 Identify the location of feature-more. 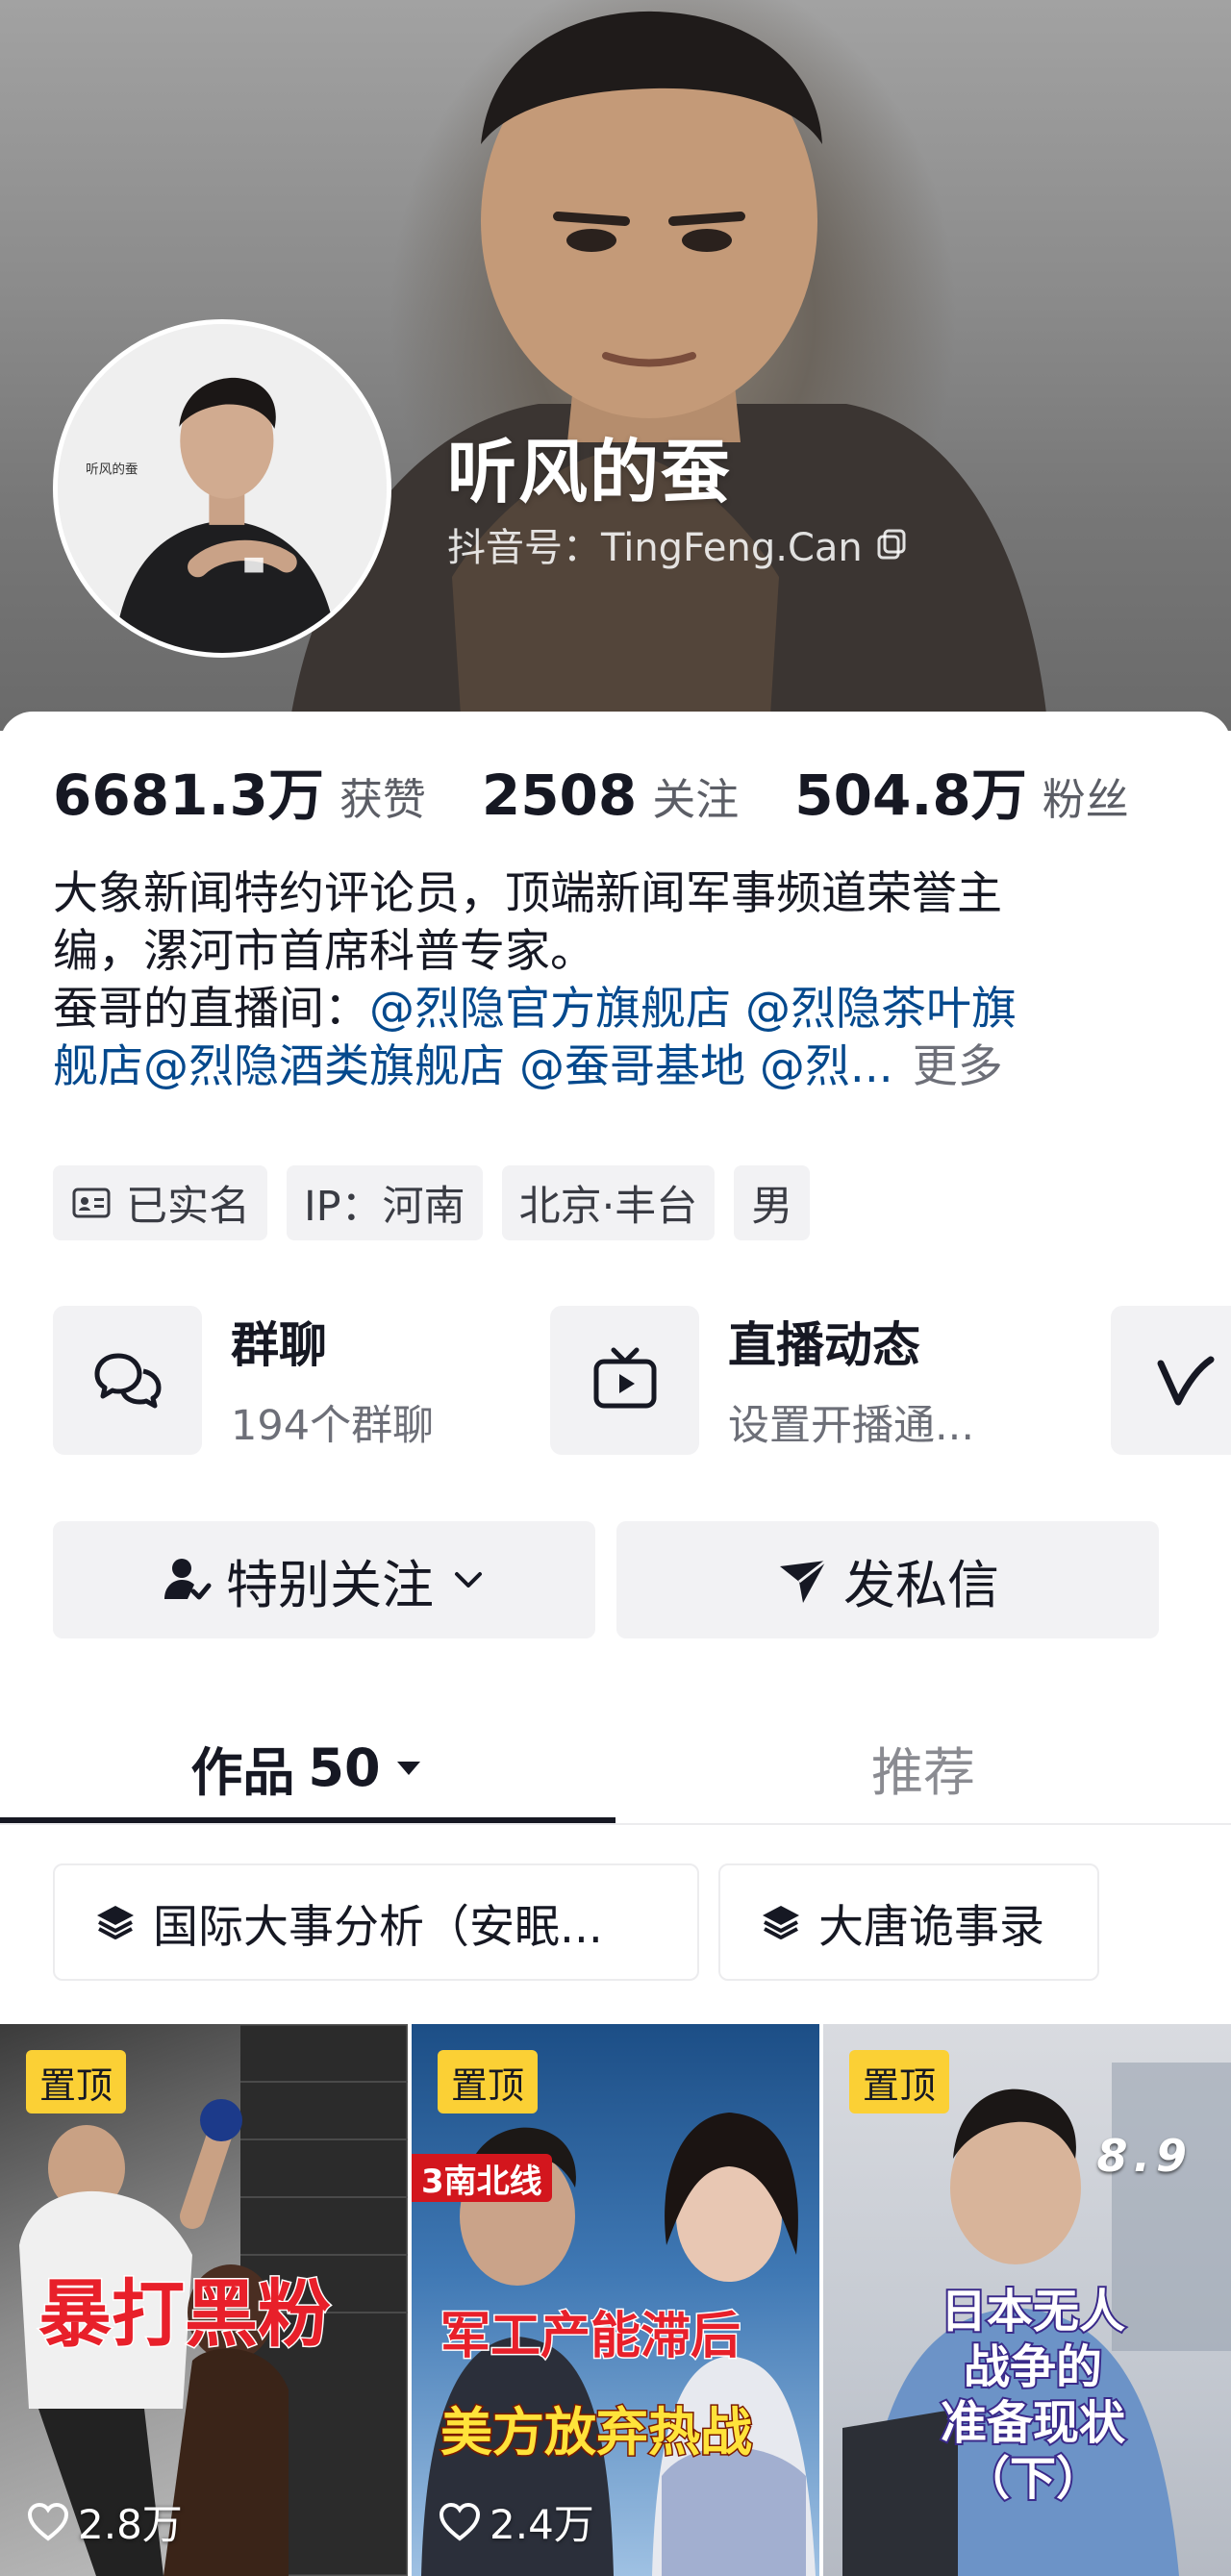
(1171, 1380).